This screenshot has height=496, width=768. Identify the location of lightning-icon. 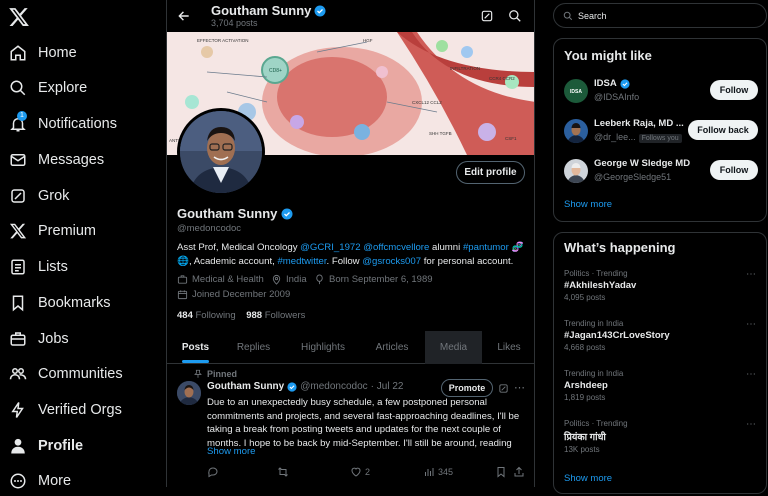
(18, 410).